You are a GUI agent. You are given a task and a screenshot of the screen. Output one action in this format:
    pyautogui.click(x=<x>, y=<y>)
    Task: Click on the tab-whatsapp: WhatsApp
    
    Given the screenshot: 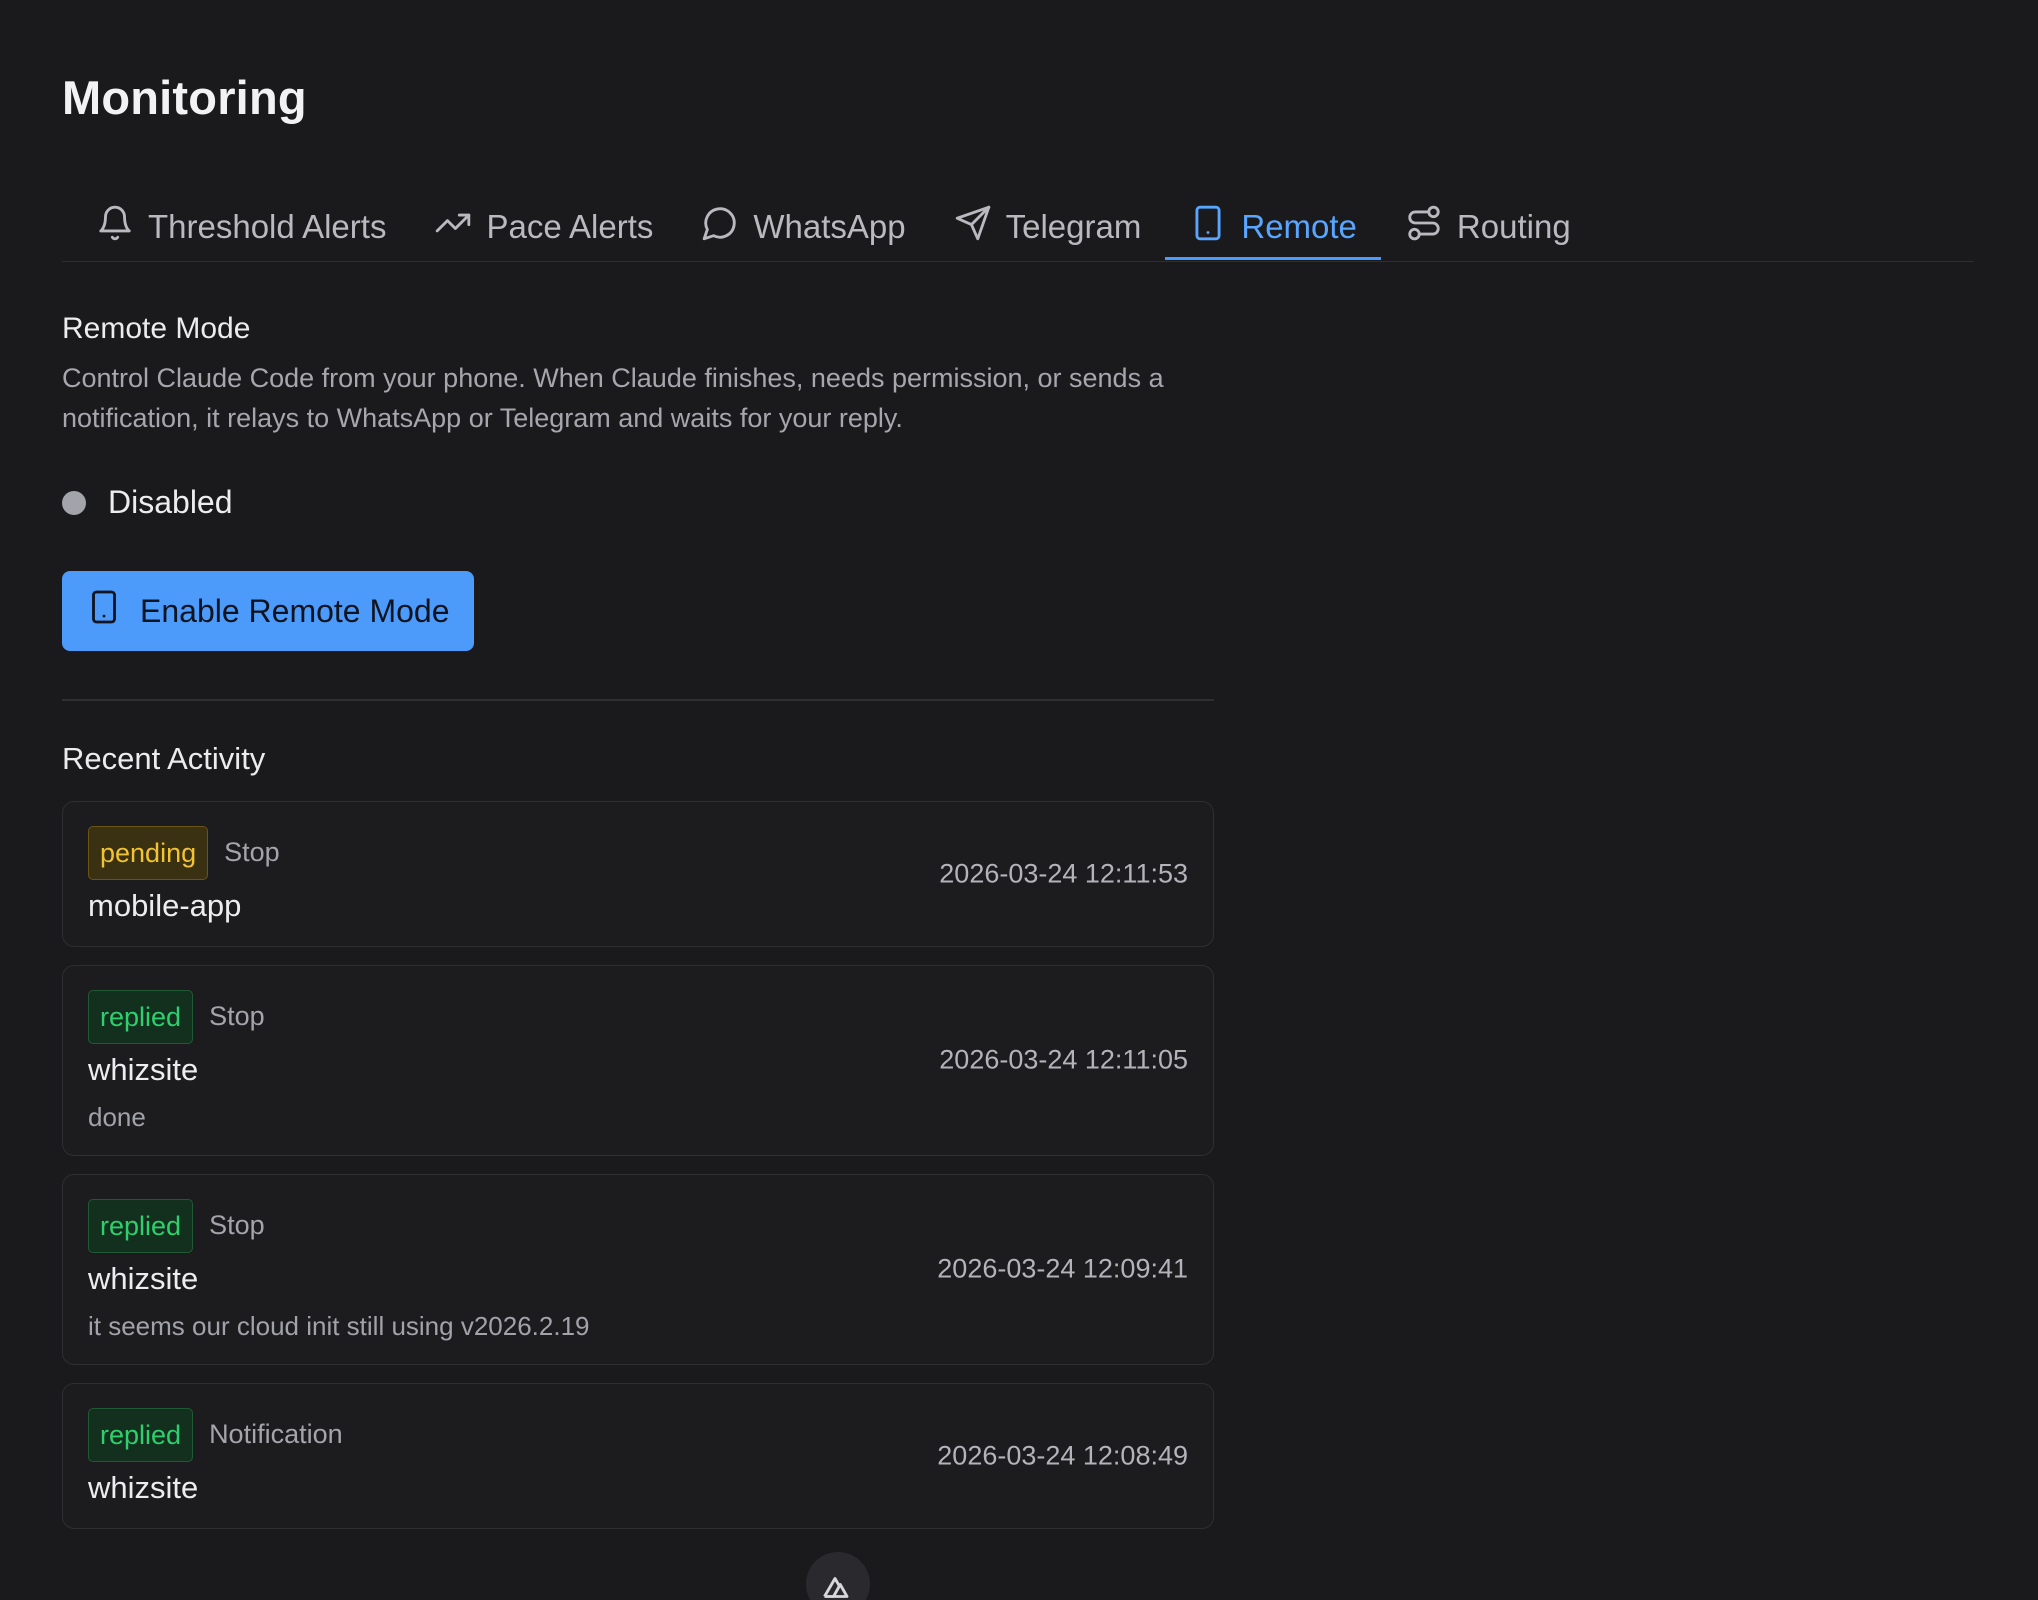 What is the action you would take?
    pyautogui.click(x=803, y=227)
    